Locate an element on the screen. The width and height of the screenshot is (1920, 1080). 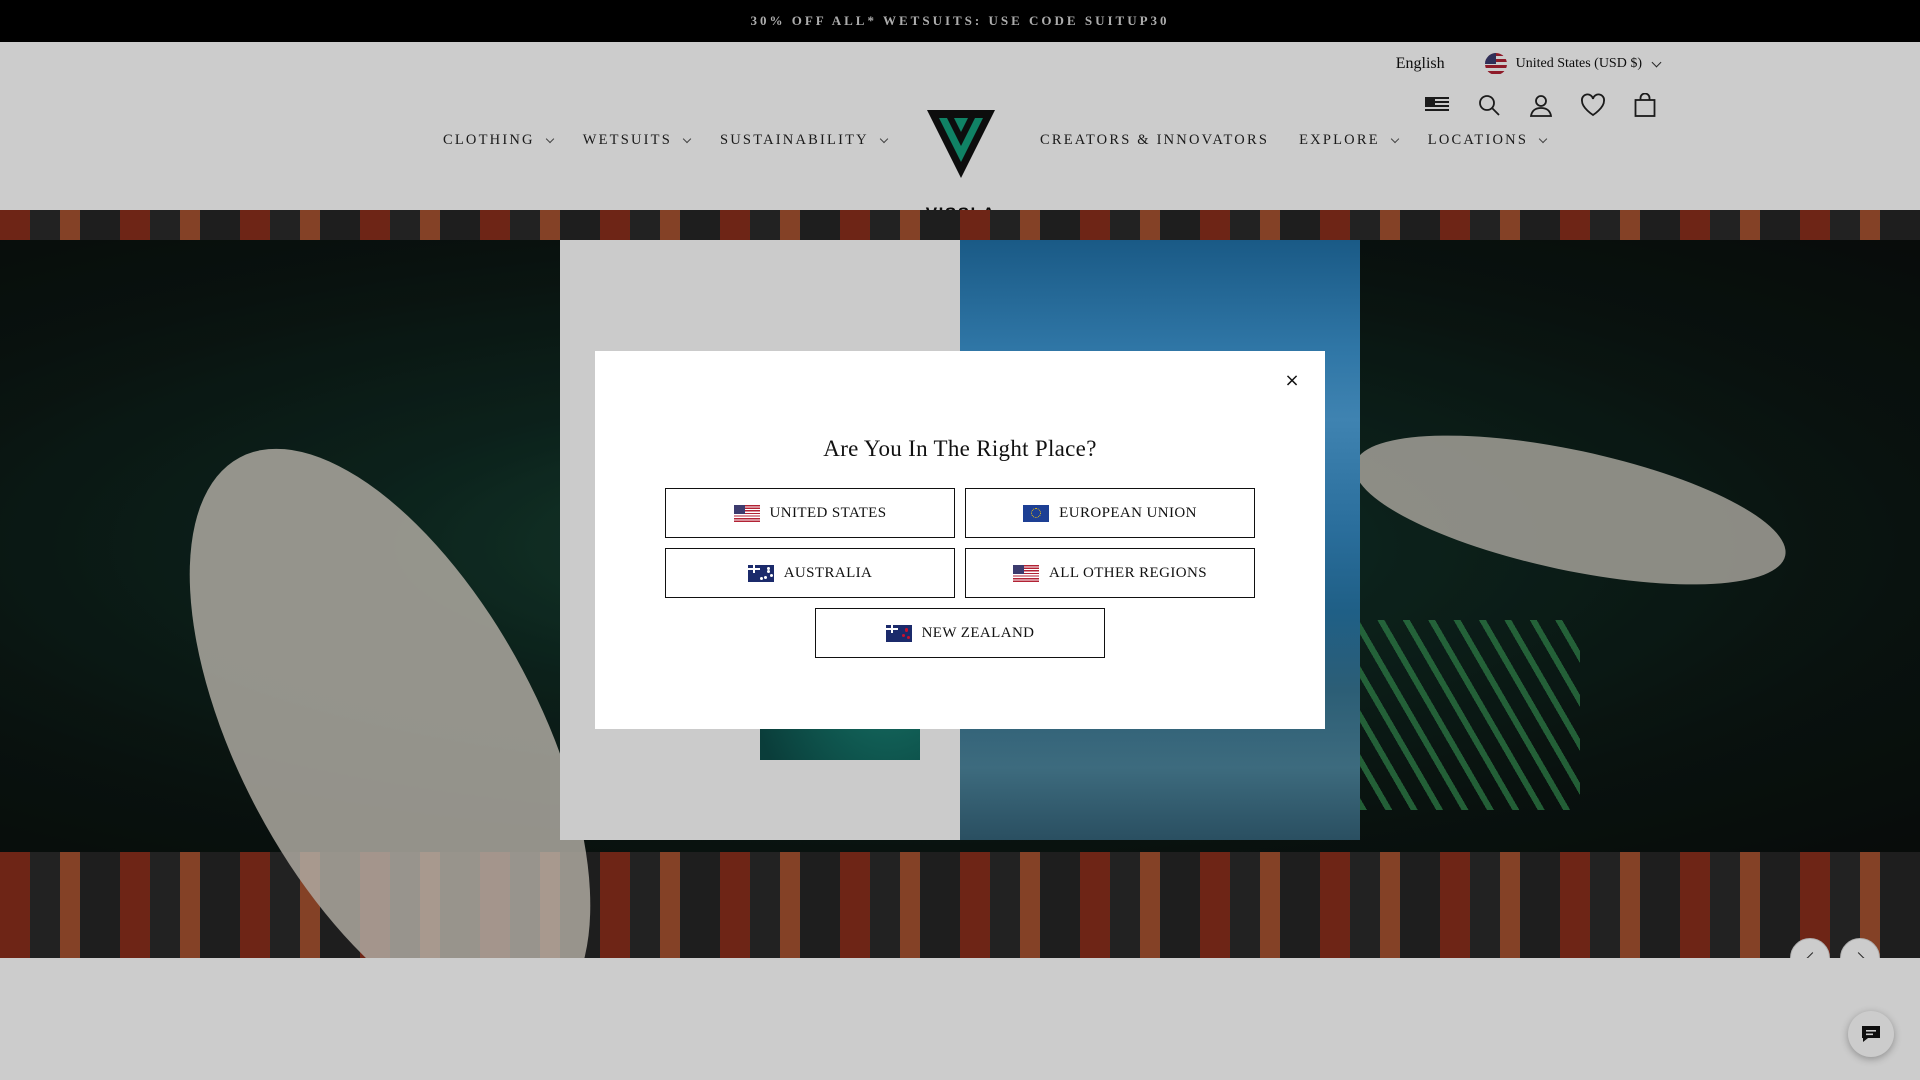
close-icon: × is located at coordinates (1292, 380).